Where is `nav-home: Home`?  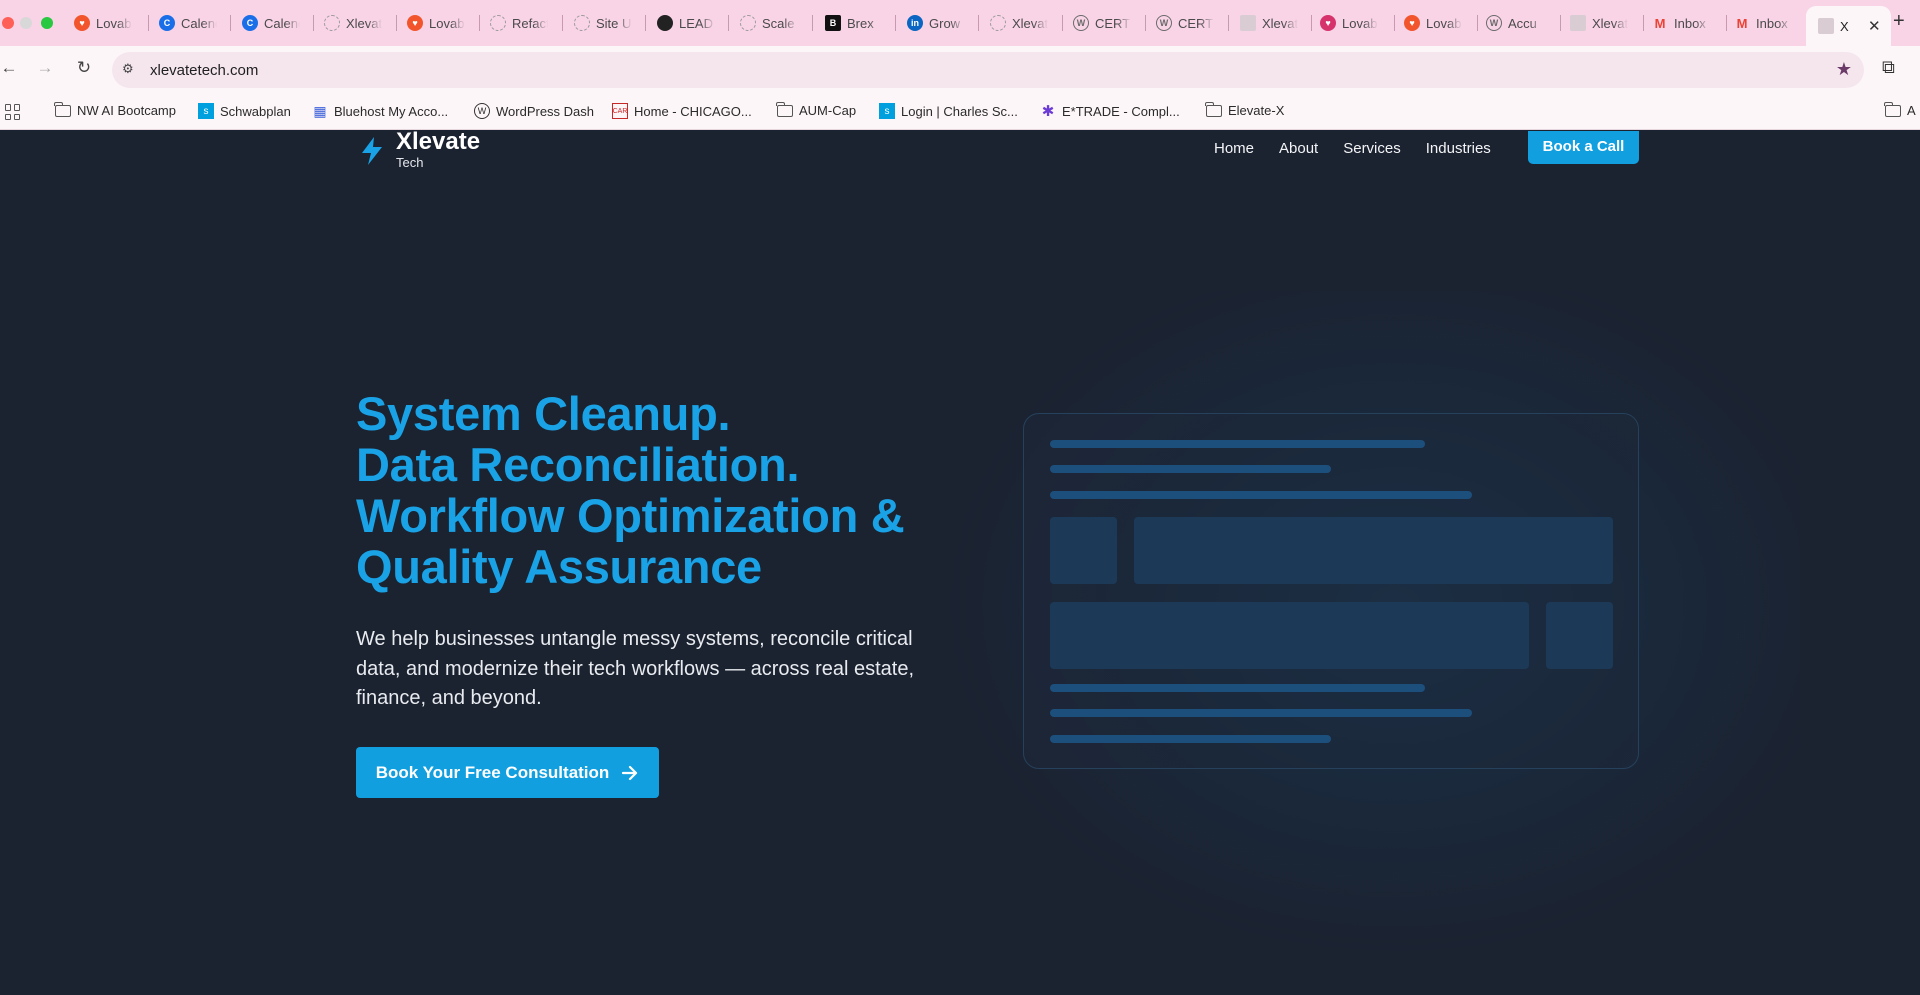
nav-home: Home is located at coordinates (1234, 148).